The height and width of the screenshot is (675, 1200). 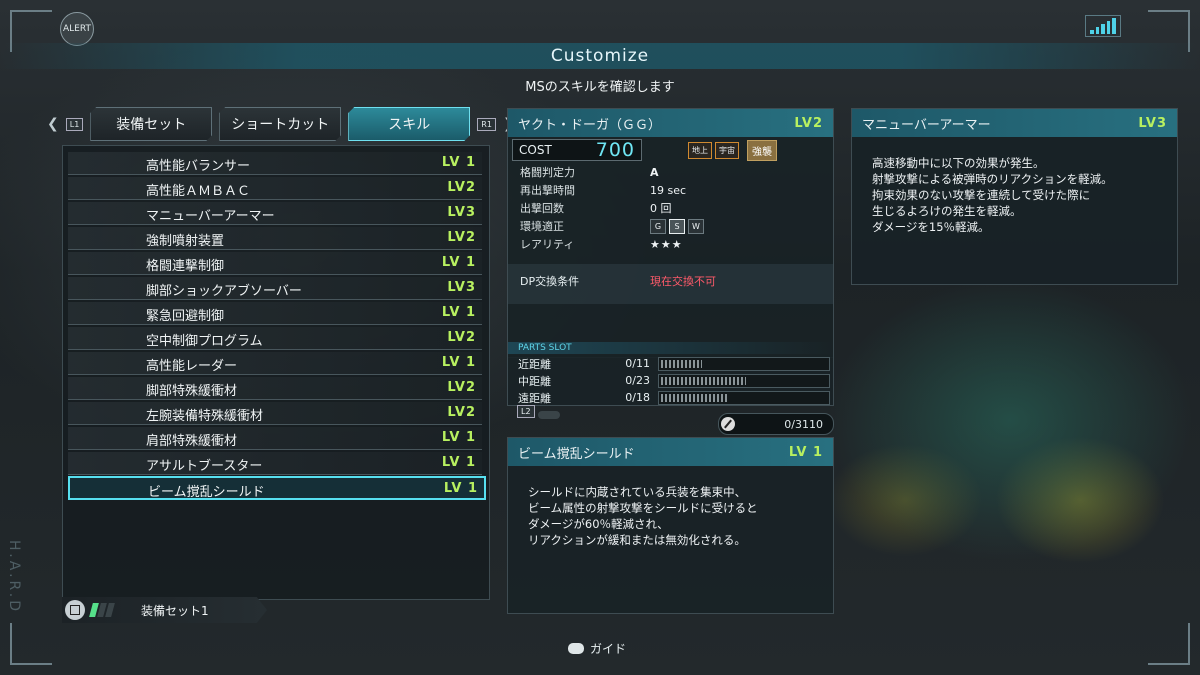 What do you see at coordinates (547, 190) in the screenshot?
I see `stat-key: 再出撃時間` at bounding box center [547, 190].